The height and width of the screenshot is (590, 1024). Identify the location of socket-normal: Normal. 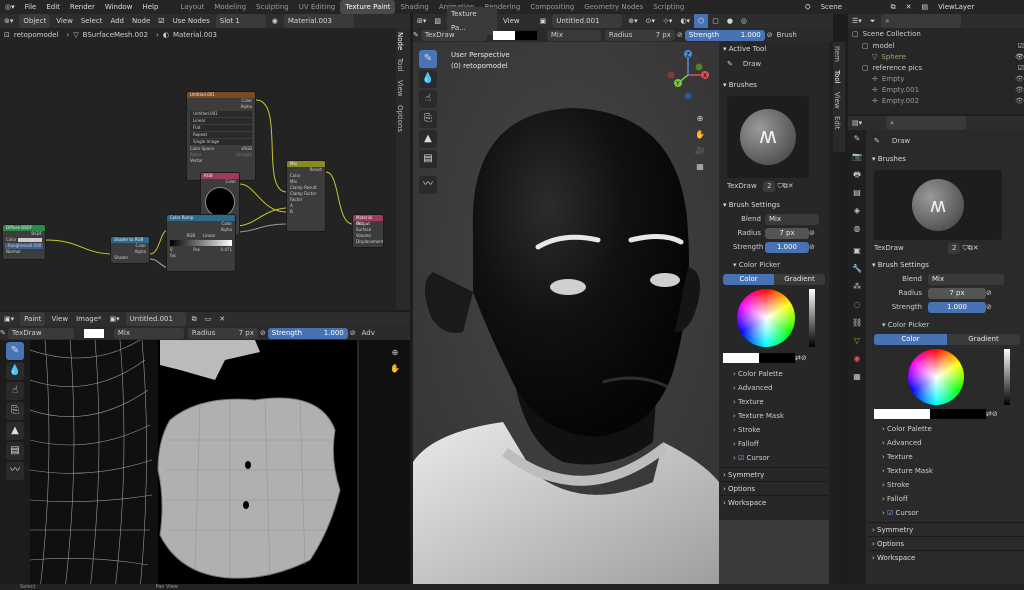
(24, 252).